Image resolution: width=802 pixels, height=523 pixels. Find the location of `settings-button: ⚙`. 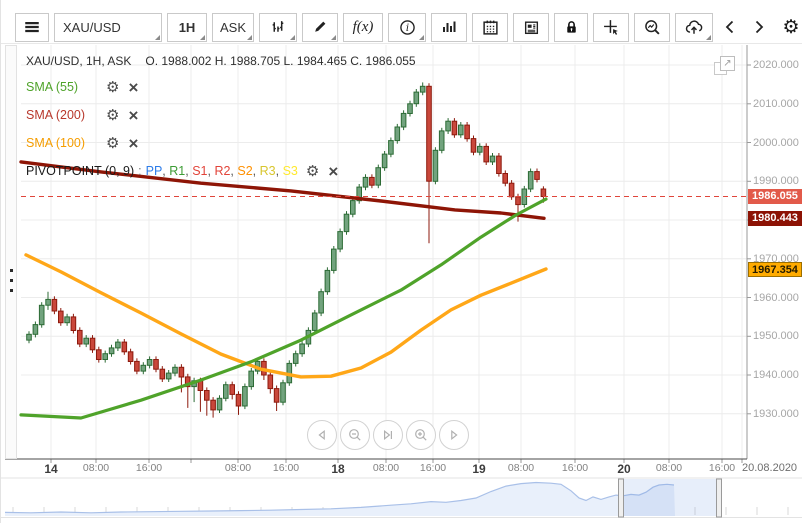

settings-button: ⚙ is located at coordinates (789, 27).